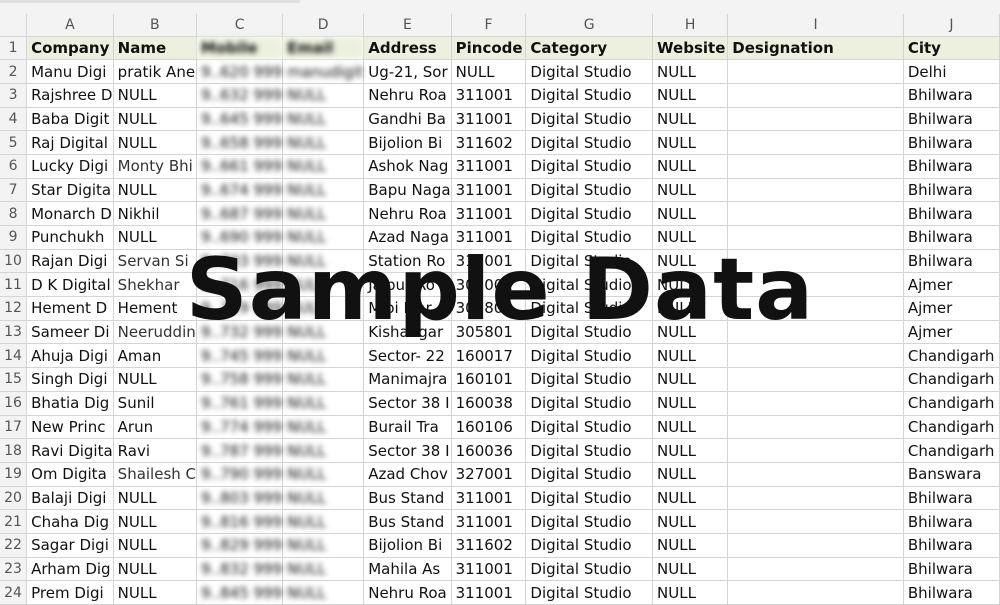 This screenshot has width=1000, height=605. What do you see at coordinates (407, 166) in the screenshot?
I see `cell: Ashok Nag` at bounding box center [407, 166].